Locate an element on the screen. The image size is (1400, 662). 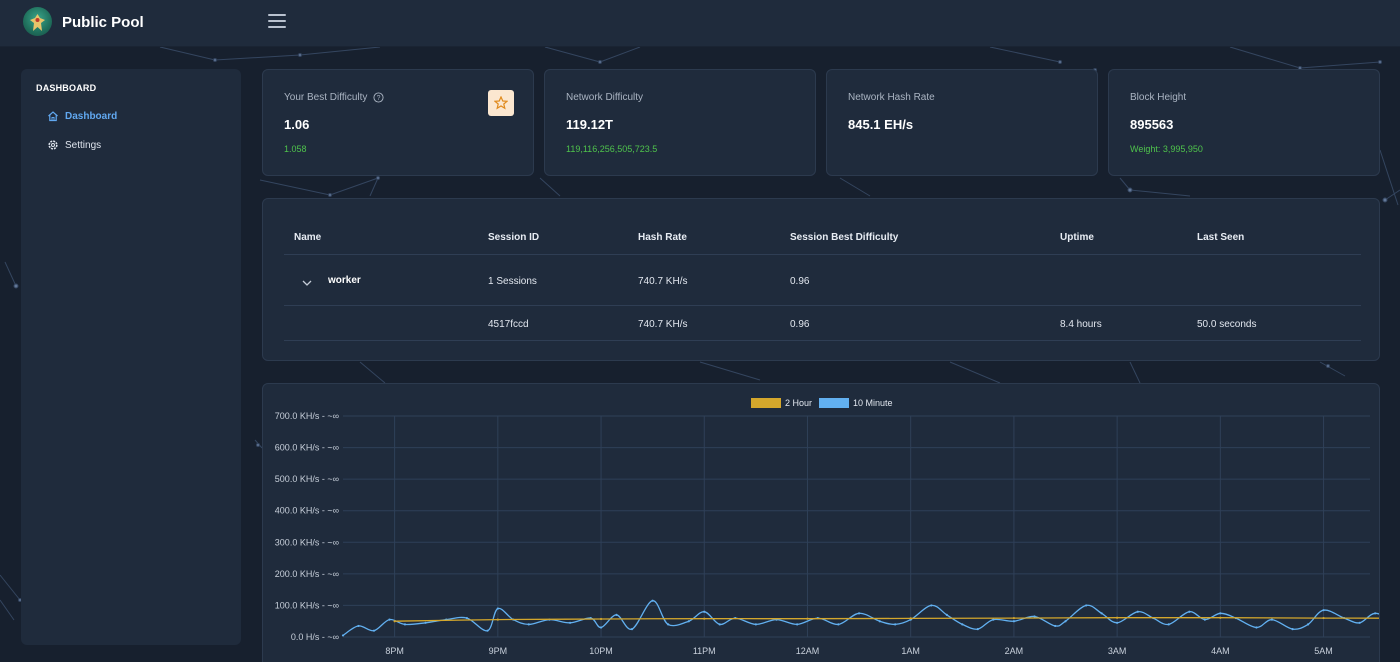
column-header-session-id: Session ID is located at coordinates (513, 237).